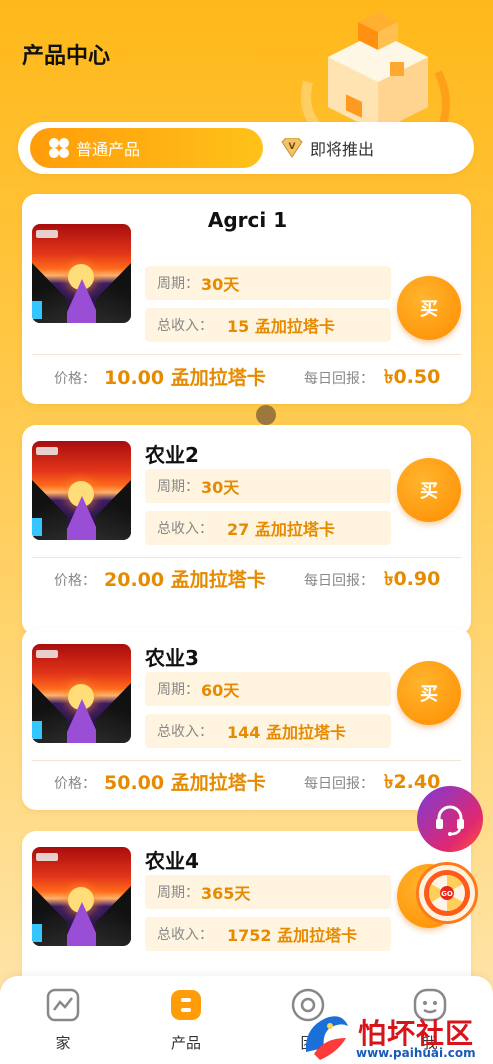  I want to click on watermark-url: www.paihuai.com, so click(416, 1053).